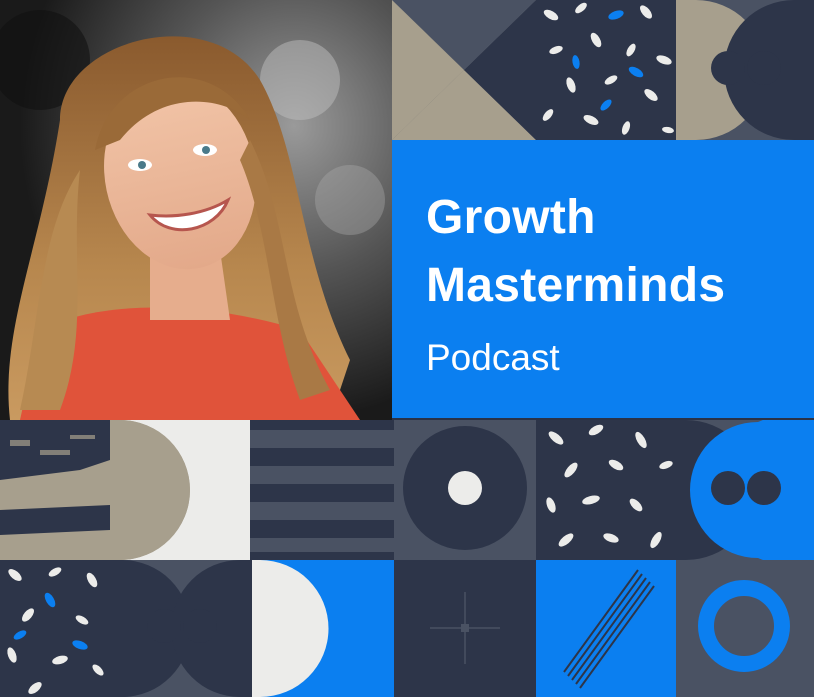  Describe the element at coordinates (322, 490) in the screenshot. I see `stripes-tile` at that location.